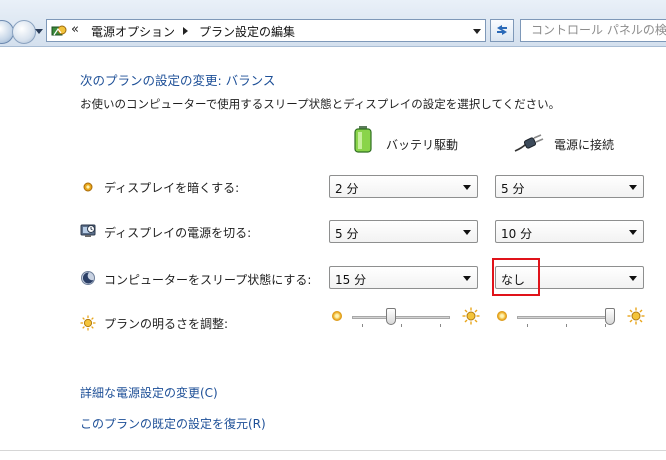 The width and height of the screenshot is (666, 460). What do you see at coordinates (88, 323) in the screenshot?
I see `brightness-sun-icon` at bounding box center [88, 323].